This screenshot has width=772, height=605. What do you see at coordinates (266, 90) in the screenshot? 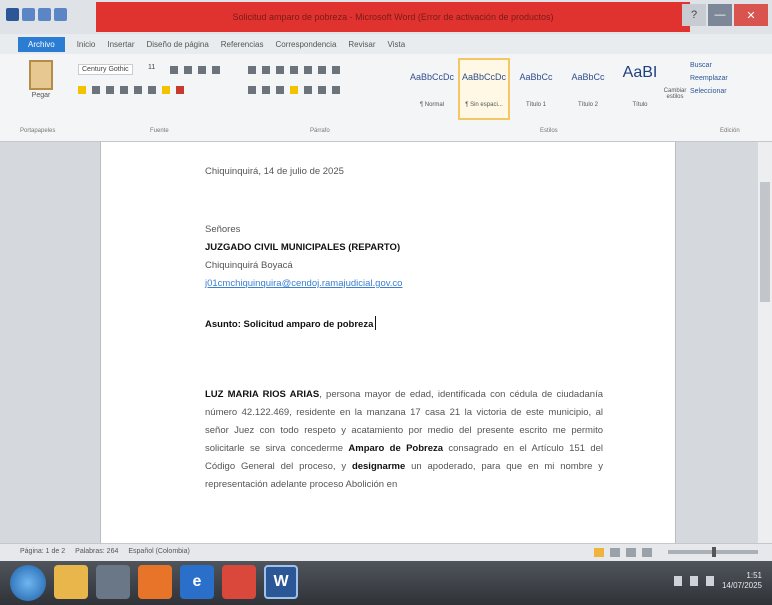
I see `align-center-icon` at bounding box center [266, 90].